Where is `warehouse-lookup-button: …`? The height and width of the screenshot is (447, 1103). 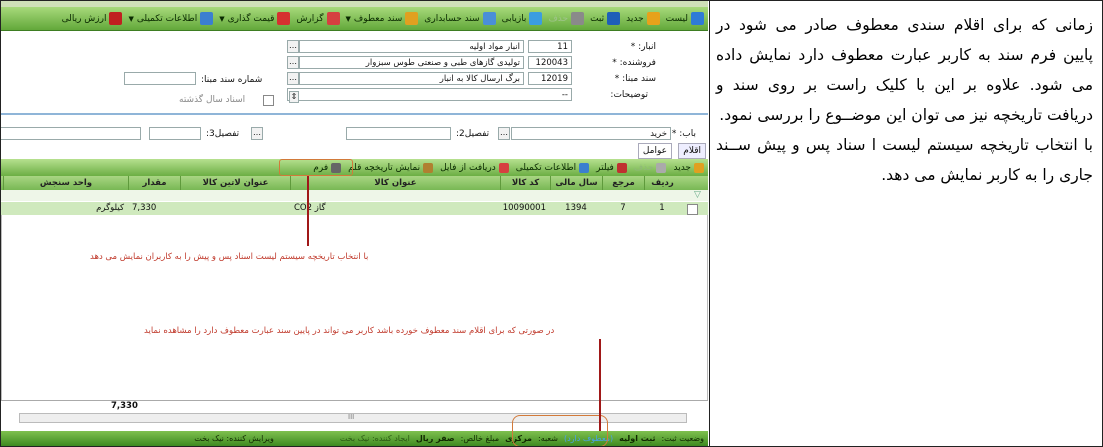
warehouse-lookup-button: … is located at coordinates (293, 46).